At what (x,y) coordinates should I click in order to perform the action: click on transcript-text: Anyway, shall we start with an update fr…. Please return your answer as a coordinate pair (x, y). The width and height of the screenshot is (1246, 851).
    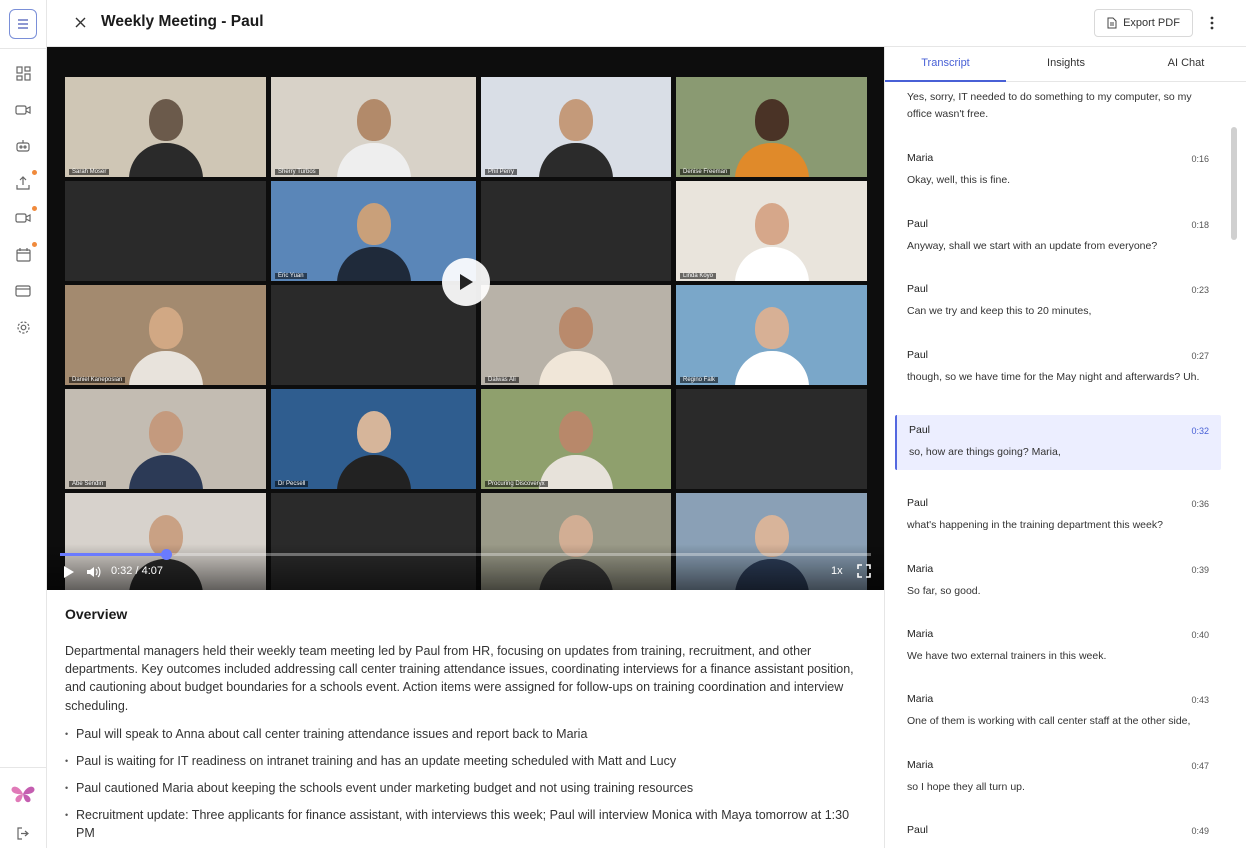
    Looking at the image, I should click on (1032, 246).